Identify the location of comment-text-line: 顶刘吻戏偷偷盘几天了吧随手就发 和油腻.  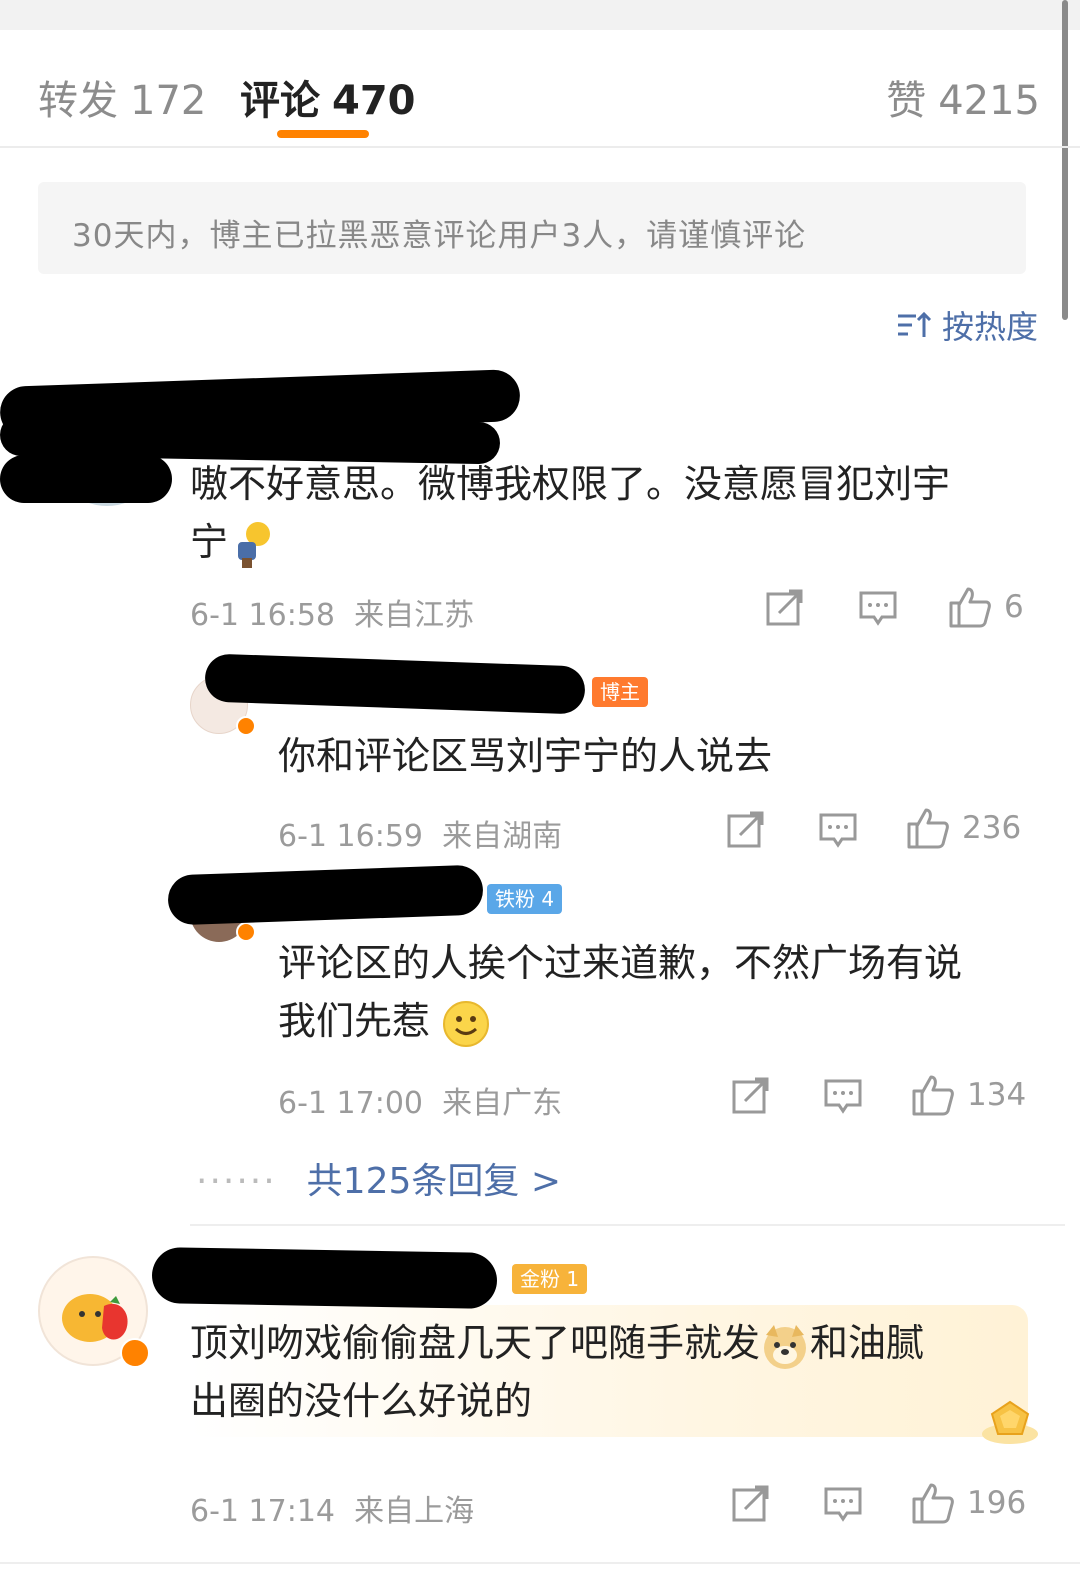
(615, 1343).